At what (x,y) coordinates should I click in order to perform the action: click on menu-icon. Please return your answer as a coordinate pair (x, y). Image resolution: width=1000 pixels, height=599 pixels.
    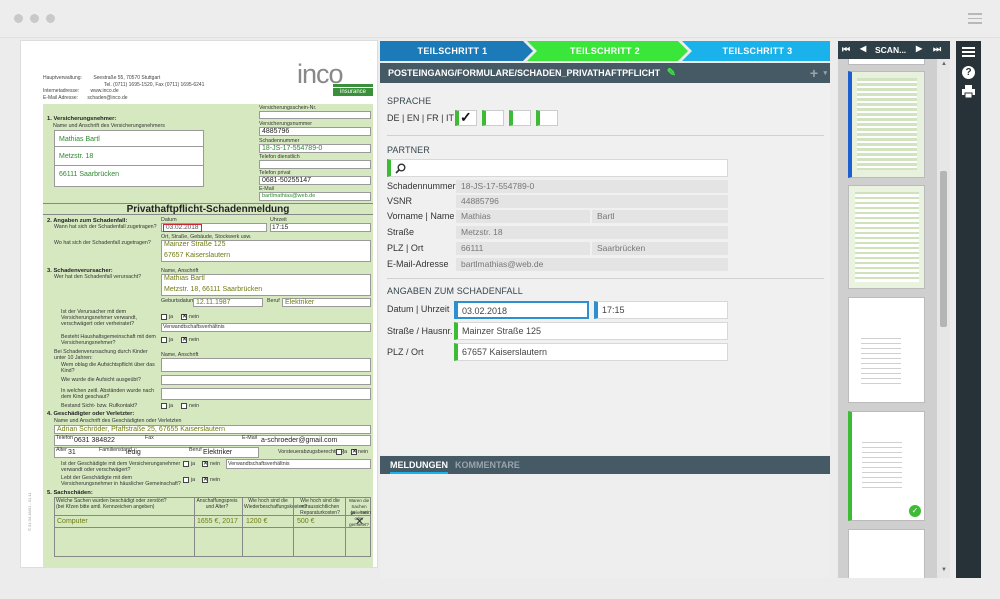
    Looking at the image, I should click on (968, 52).